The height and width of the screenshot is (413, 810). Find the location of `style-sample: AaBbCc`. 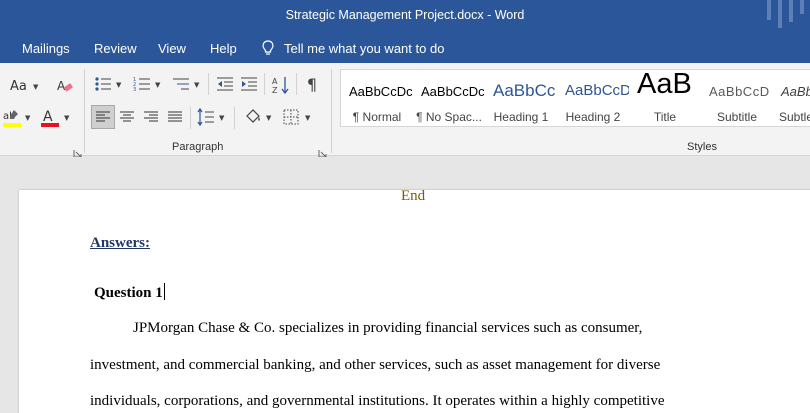

style-sample: AaBbCc is located at coordinates (524, 90).